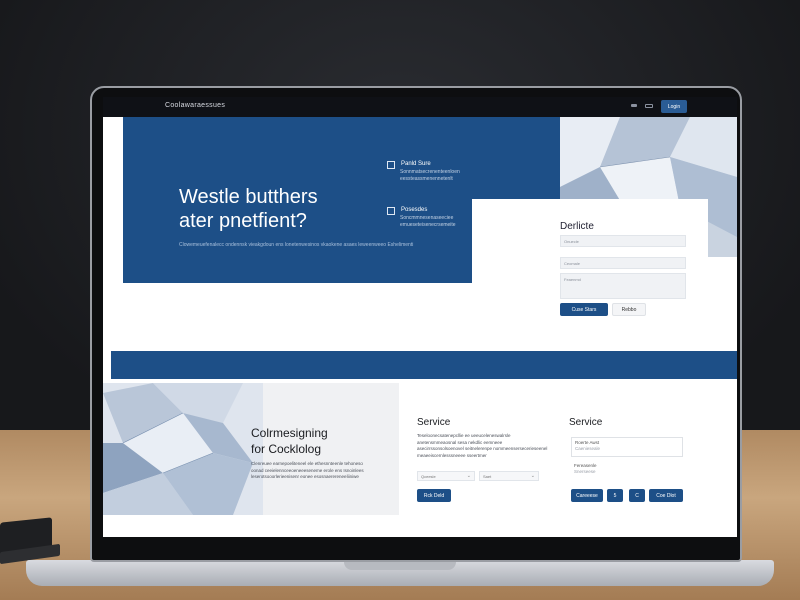 This screenshot has width=800, height=600. I want to click on brand-name: Coolawaraessues, so click(195, 105).